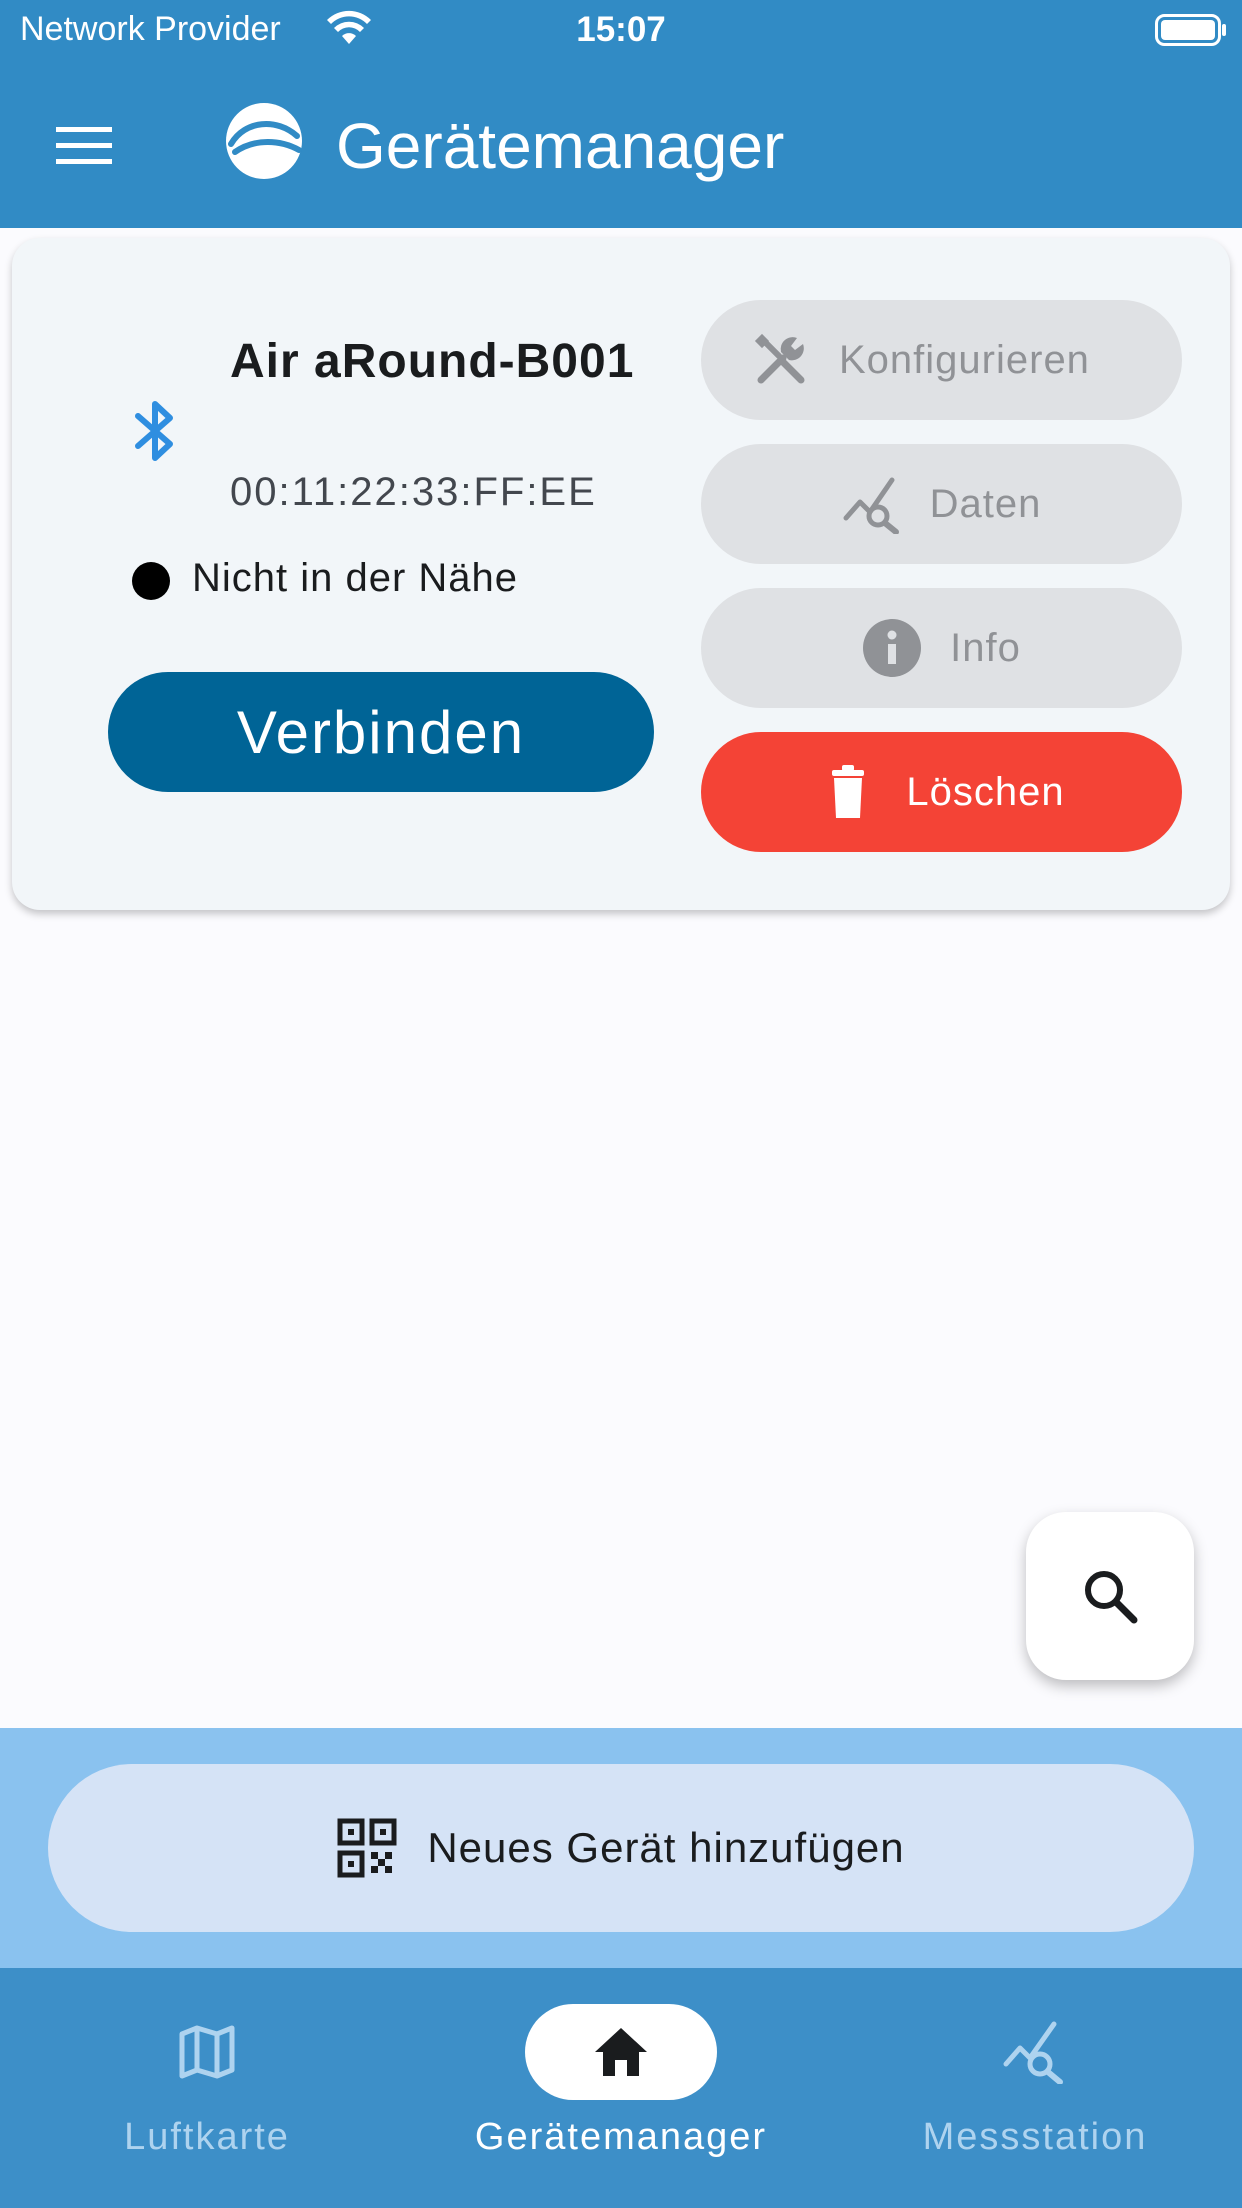  What do you see at coordinates (848, 791) in the screenshot?
I see `trash-icon` at bounding box center [848, 791].